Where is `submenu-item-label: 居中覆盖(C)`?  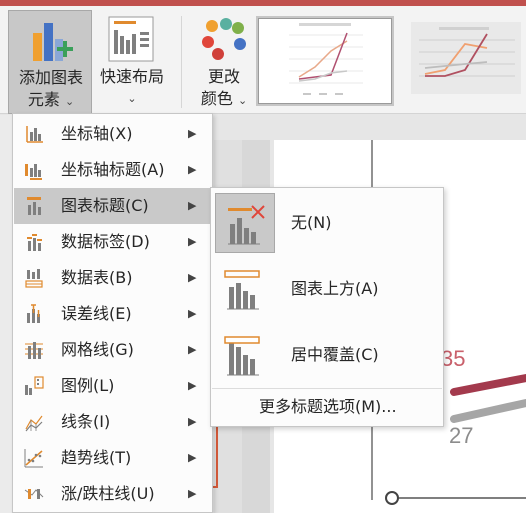
submenu-item-label: 居中覆盖(C) is located at coordinates (335, 354).